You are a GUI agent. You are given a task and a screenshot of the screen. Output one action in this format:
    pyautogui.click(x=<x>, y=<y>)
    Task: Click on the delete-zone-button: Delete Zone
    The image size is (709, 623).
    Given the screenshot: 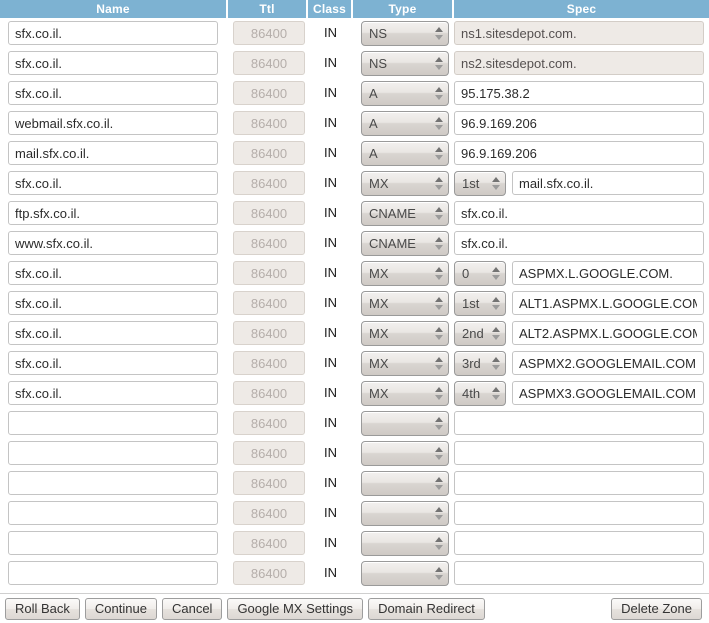 What is the action you would take?
    pyautogui.click(x=656, y=608)
    